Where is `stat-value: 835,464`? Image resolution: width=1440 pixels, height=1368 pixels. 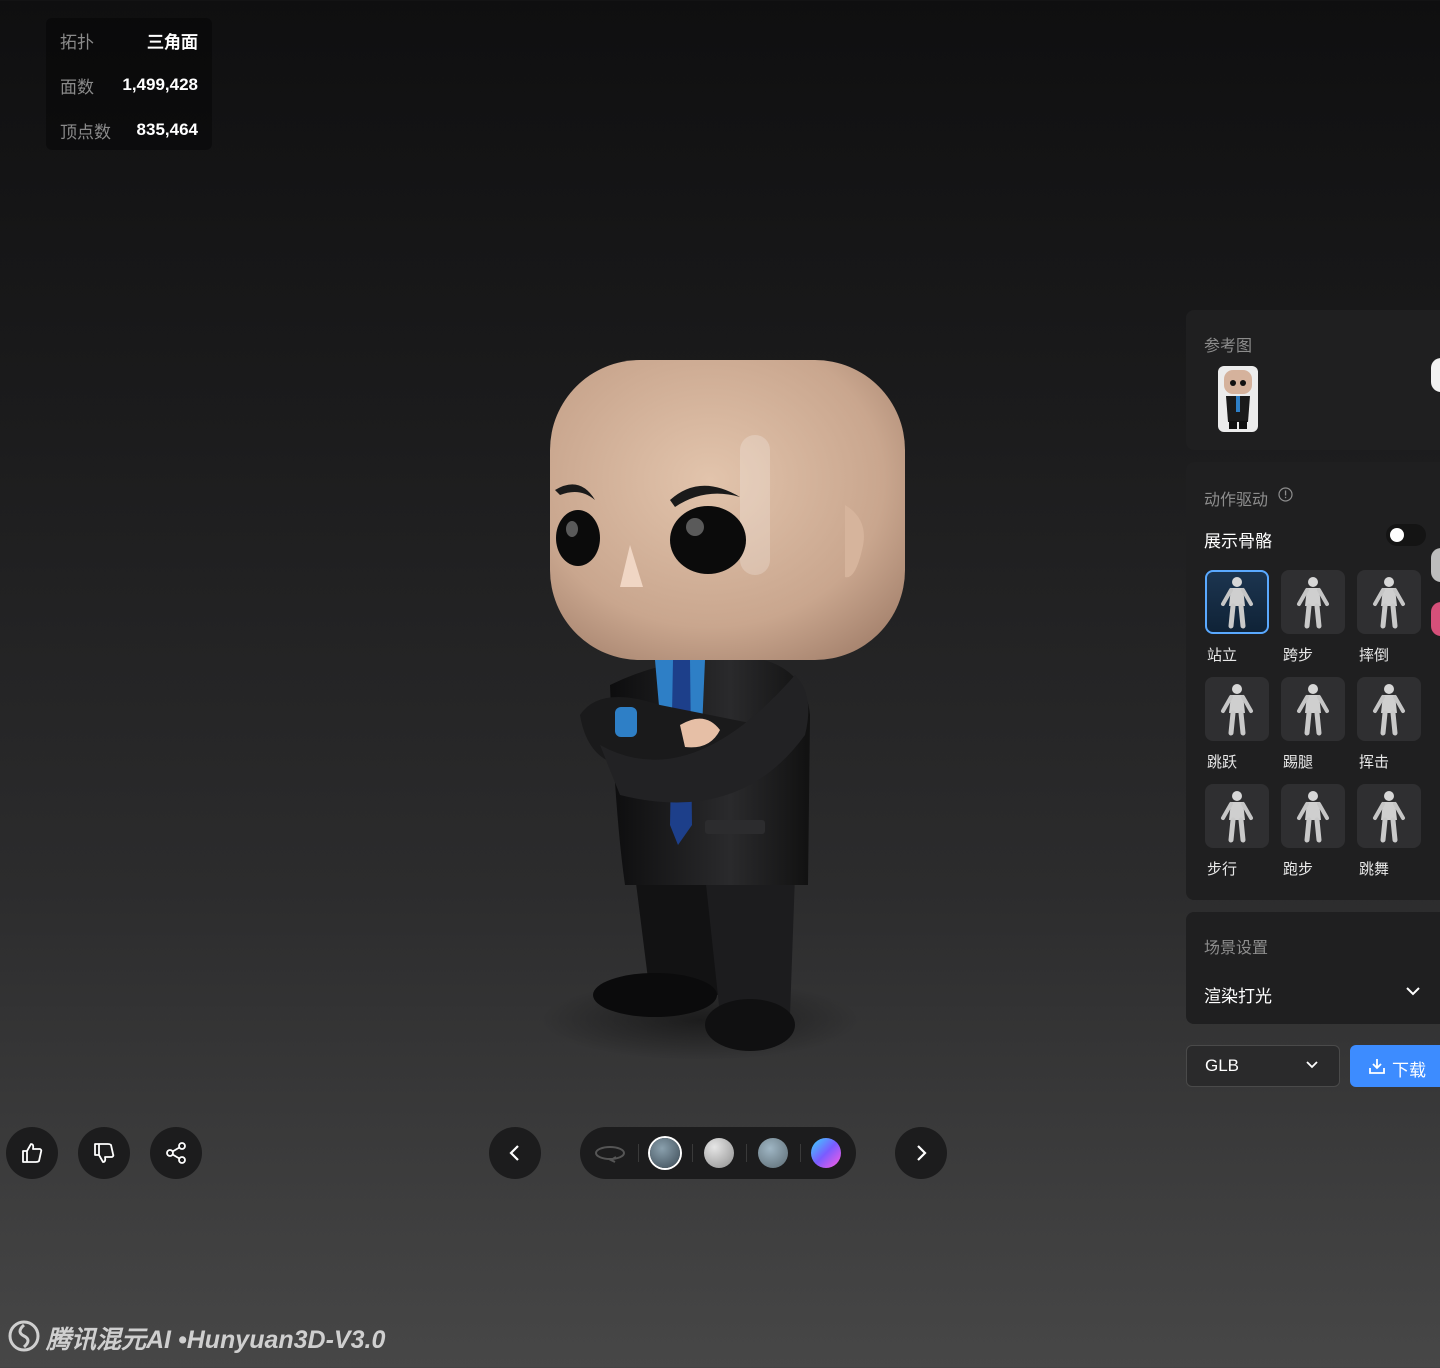 stat-value: 835,464 is located at coordinates (167, 129).